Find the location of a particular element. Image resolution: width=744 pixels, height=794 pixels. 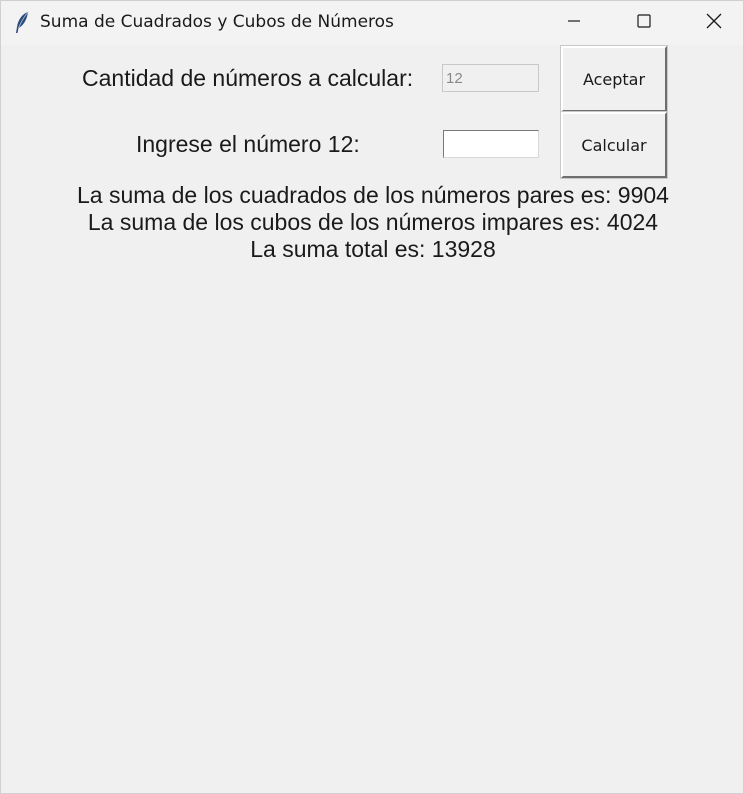

feather-icon is located at coordinates (22, 23).